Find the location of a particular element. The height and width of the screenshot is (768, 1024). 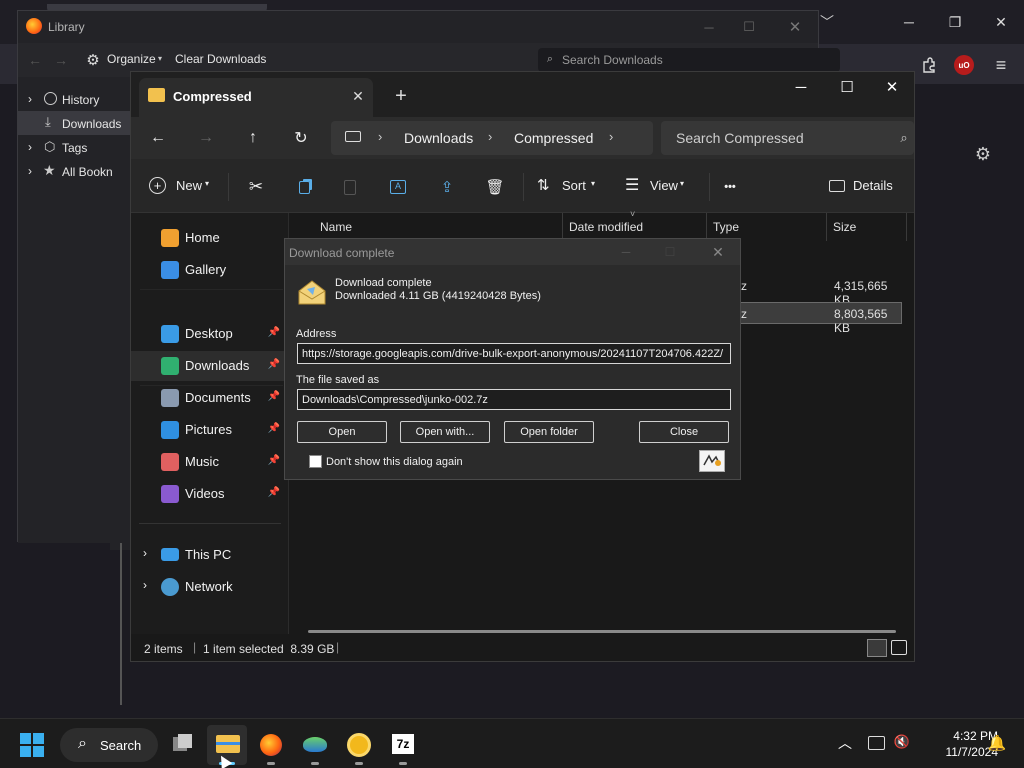

copy-icon is located at coordinates (304, 187).